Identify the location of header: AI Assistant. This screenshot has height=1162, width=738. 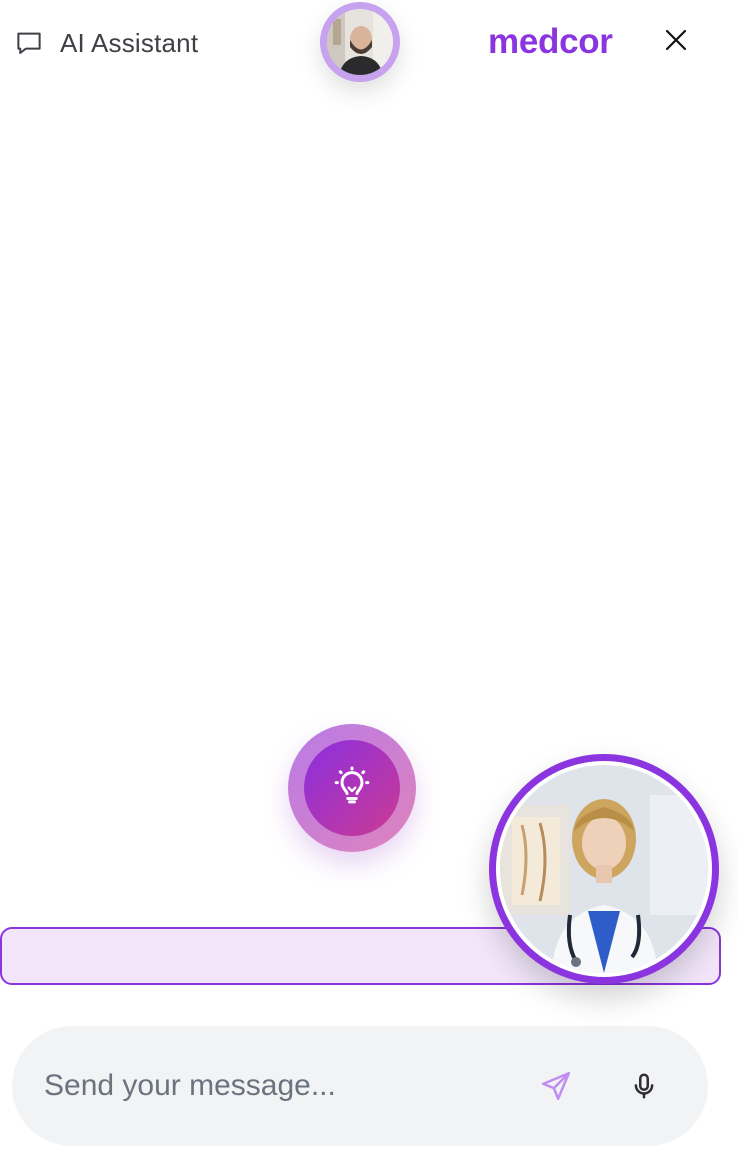
(106, 43).